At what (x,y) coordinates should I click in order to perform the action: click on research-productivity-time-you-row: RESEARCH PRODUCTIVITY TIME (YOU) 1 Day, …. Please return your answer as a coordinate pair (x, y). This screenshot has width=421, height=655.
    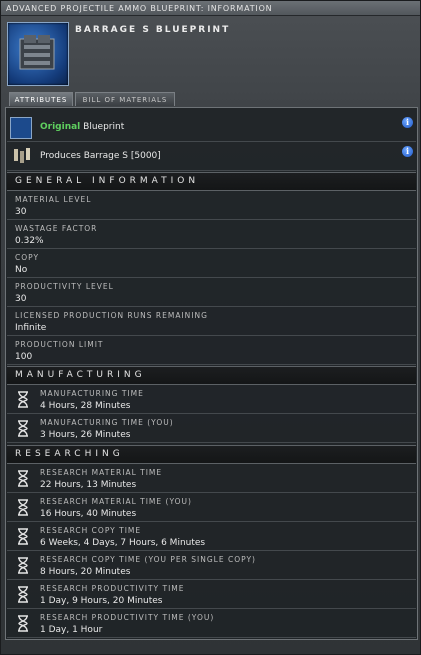
    Looking at the image, I should click on (211, 623).